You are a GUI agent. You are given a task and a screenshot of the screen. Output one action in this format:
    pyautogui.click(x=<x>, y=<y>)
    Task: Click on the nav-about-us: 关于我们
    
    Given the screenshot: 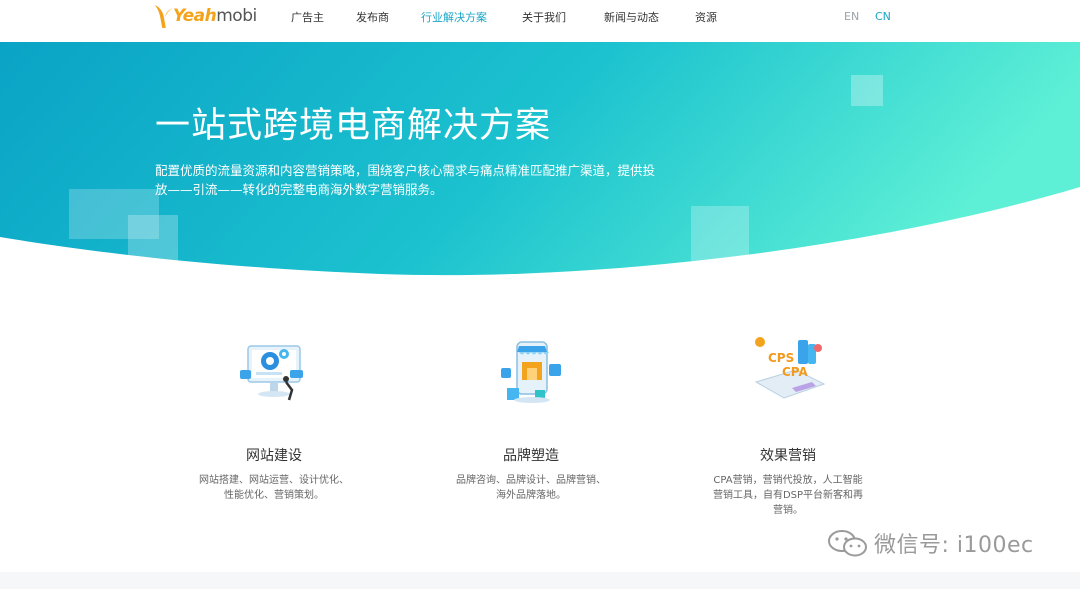 What is the action you would take?
    pyautogui.click(x=544, y=17)
    